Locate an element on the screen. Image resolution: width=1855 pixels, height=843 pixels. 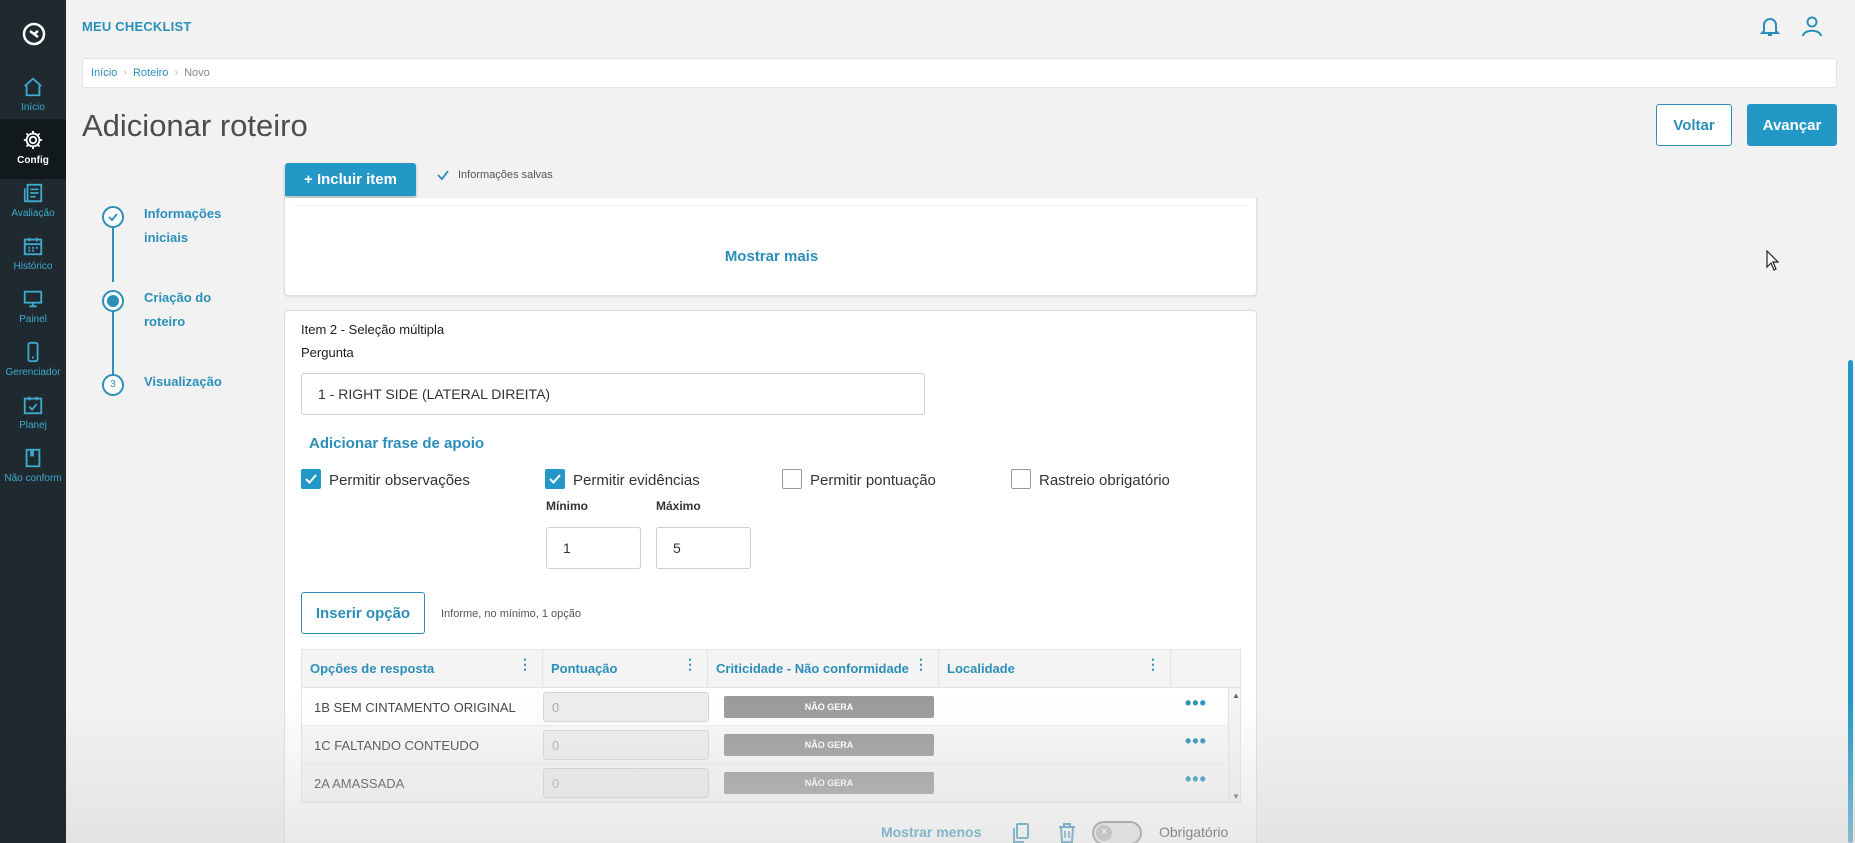
sidebar-item-avaliacao: Avaliação is located at coordinates (33, 202).